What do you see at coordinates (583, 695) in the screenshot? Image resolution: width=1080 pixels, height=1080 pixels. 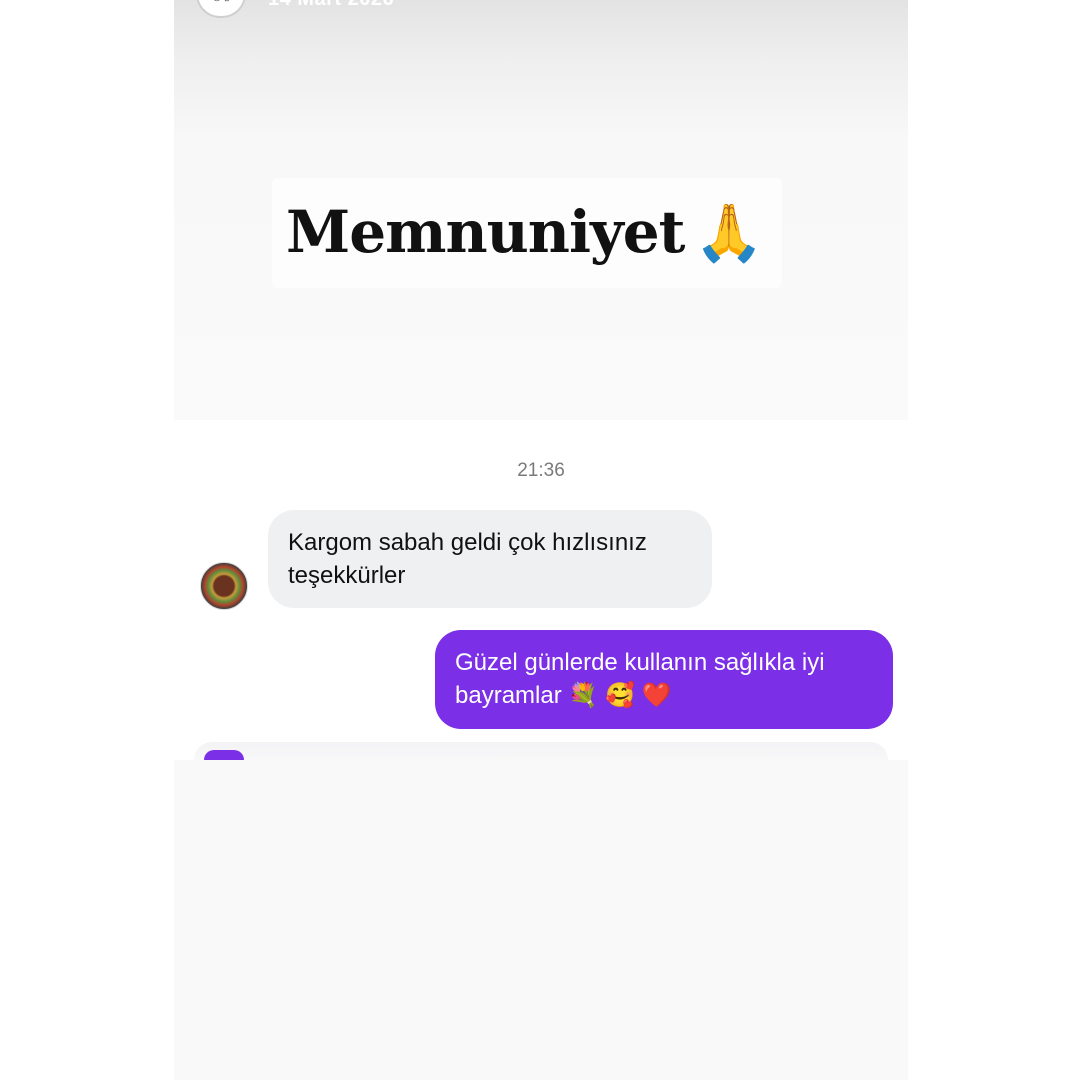 I see `bouquet-emoji-icon: 💐` at bounding box center [583, 695].